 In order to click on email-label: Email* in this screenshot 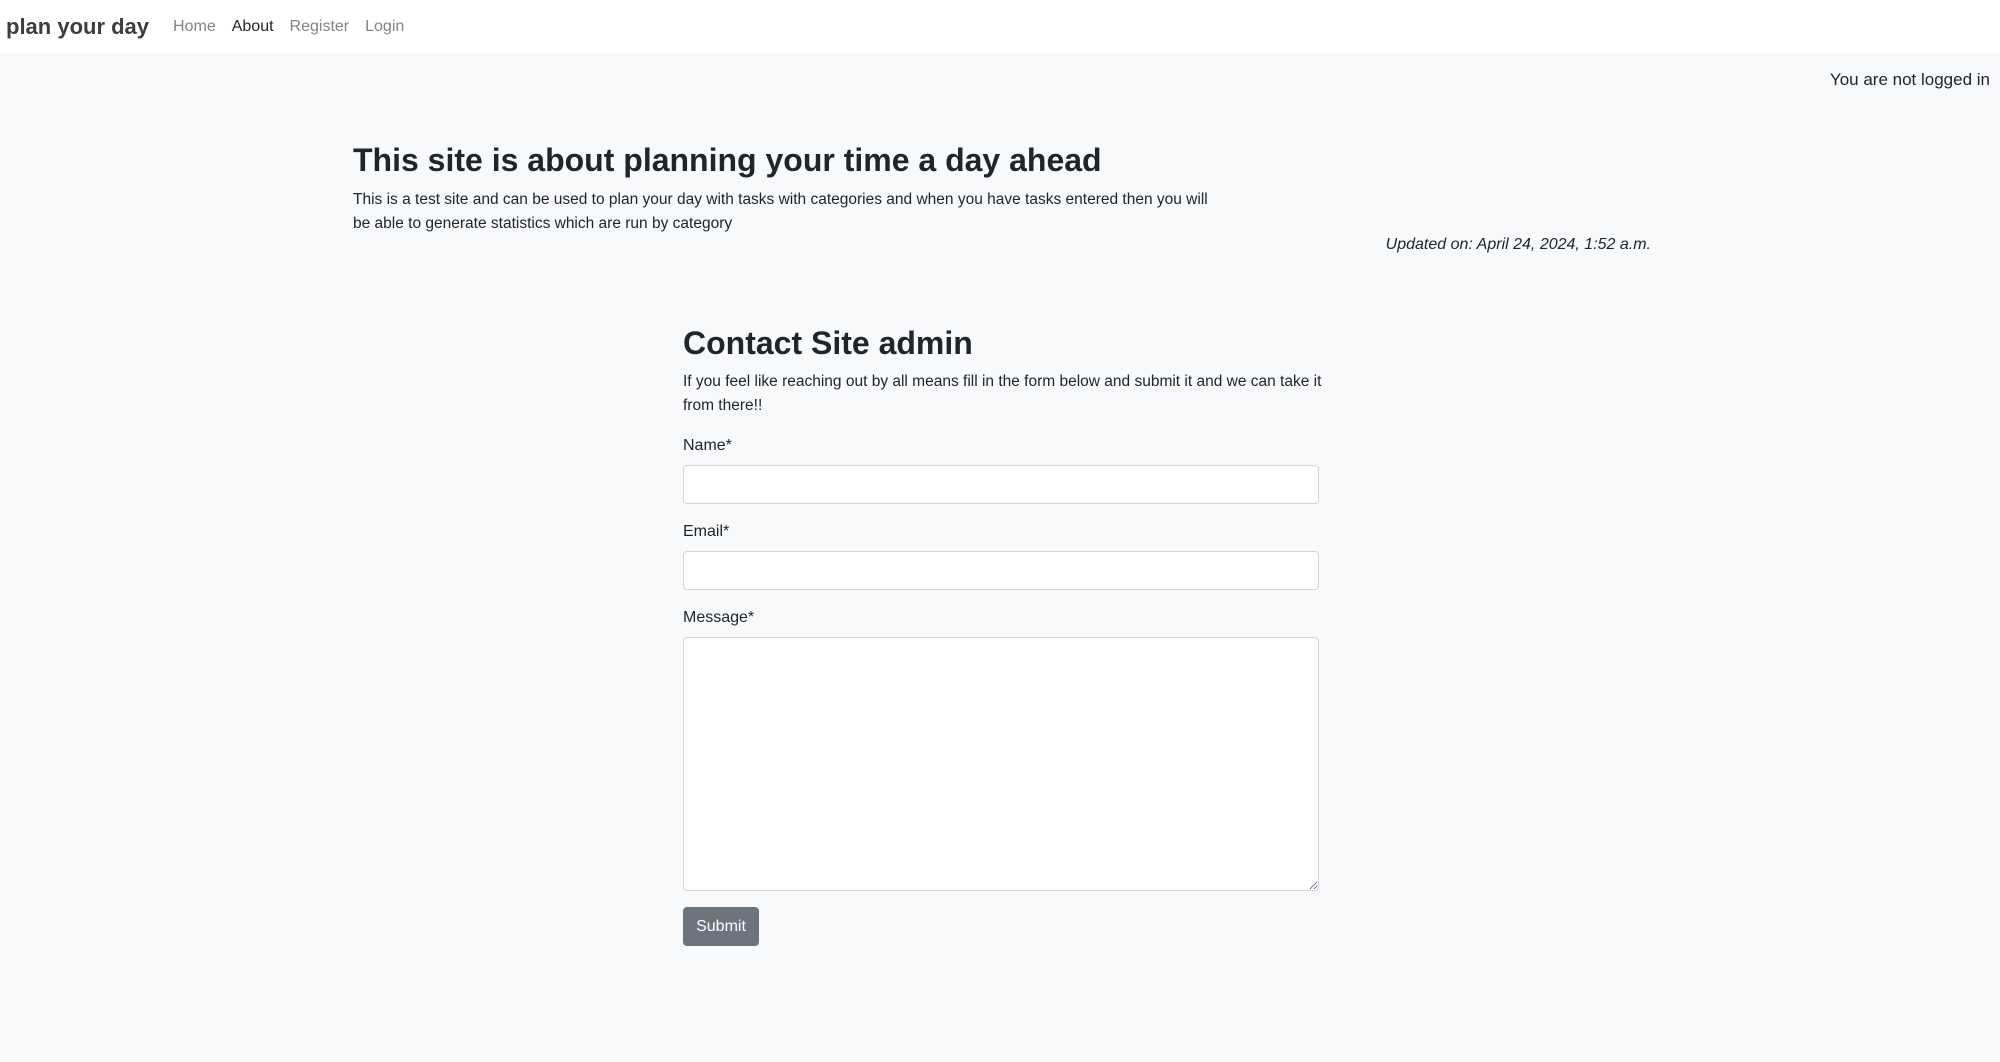, I will do `click(706, 531)`.